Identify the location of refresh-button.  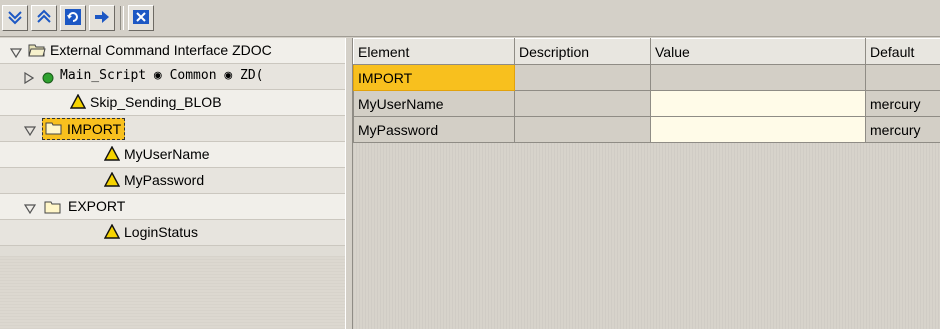
(73, 18).